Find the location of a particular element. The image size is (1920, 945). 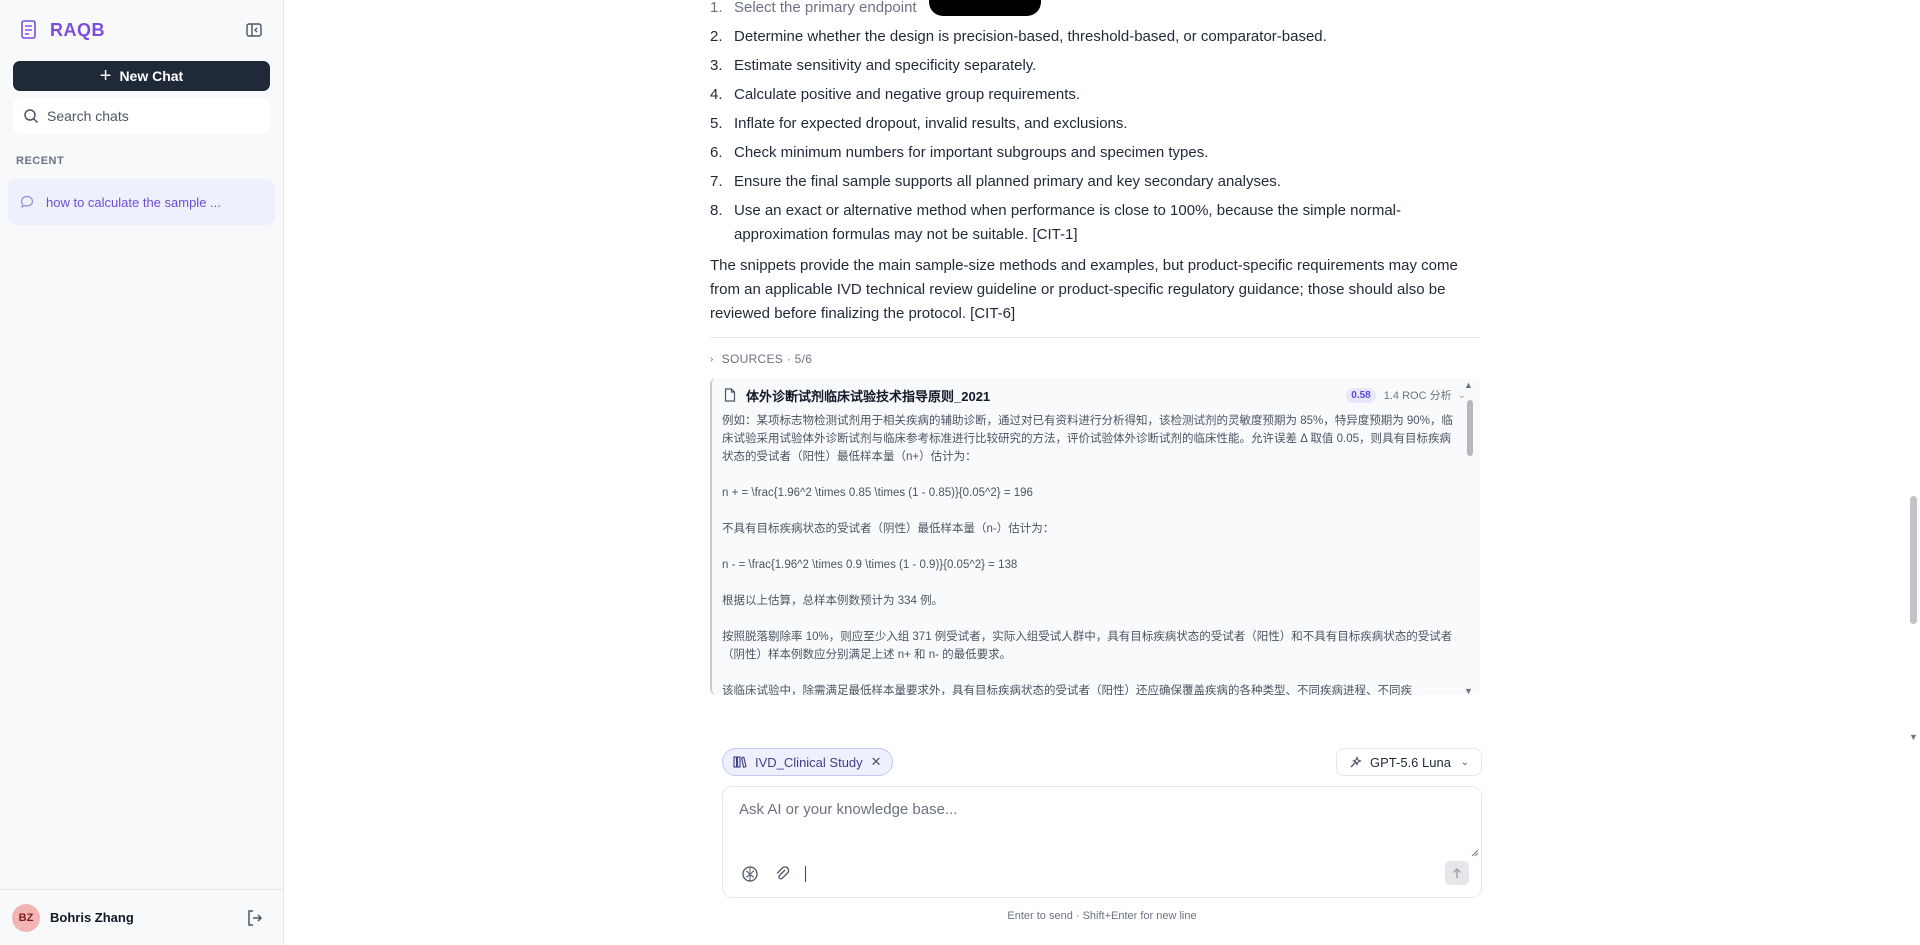

message-composer is located at coordinates (1102, 842).